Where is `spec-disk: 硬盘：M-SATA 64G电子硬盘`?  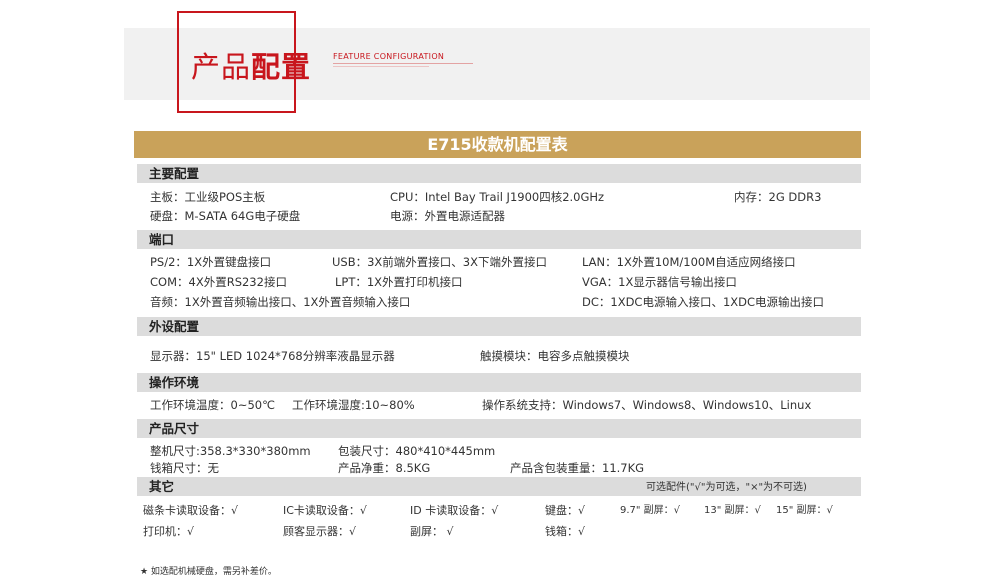
spec-disk: 硬盘：M-SATA 64G电子硬盘 is located at coordinates (225, 216).